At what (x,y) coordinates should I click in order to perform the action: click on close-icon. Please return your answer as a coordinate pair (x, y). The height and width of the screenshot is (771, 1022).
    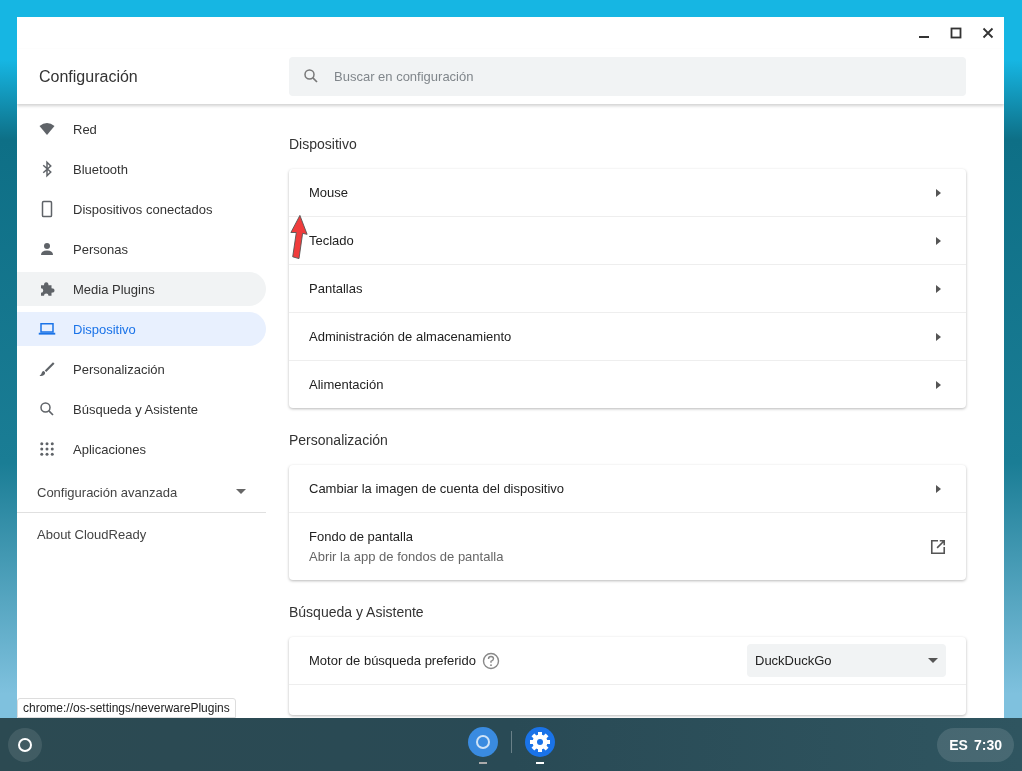
    Looking at the image, I should click on (988, 33).